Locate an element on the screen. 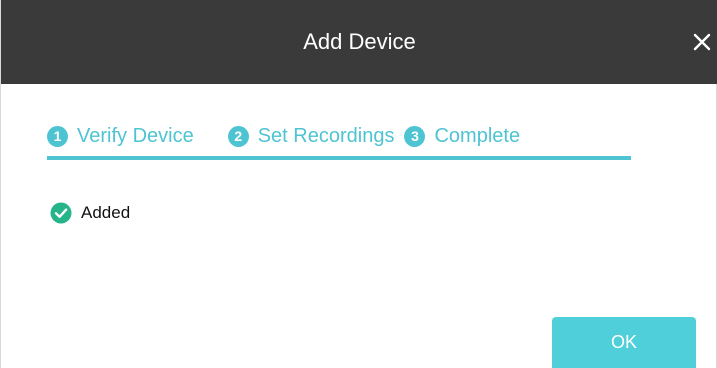 This screenshot has height=368, width=717. step-set-recordings: 2 Set Recordings is located at coordinates (311, 136).